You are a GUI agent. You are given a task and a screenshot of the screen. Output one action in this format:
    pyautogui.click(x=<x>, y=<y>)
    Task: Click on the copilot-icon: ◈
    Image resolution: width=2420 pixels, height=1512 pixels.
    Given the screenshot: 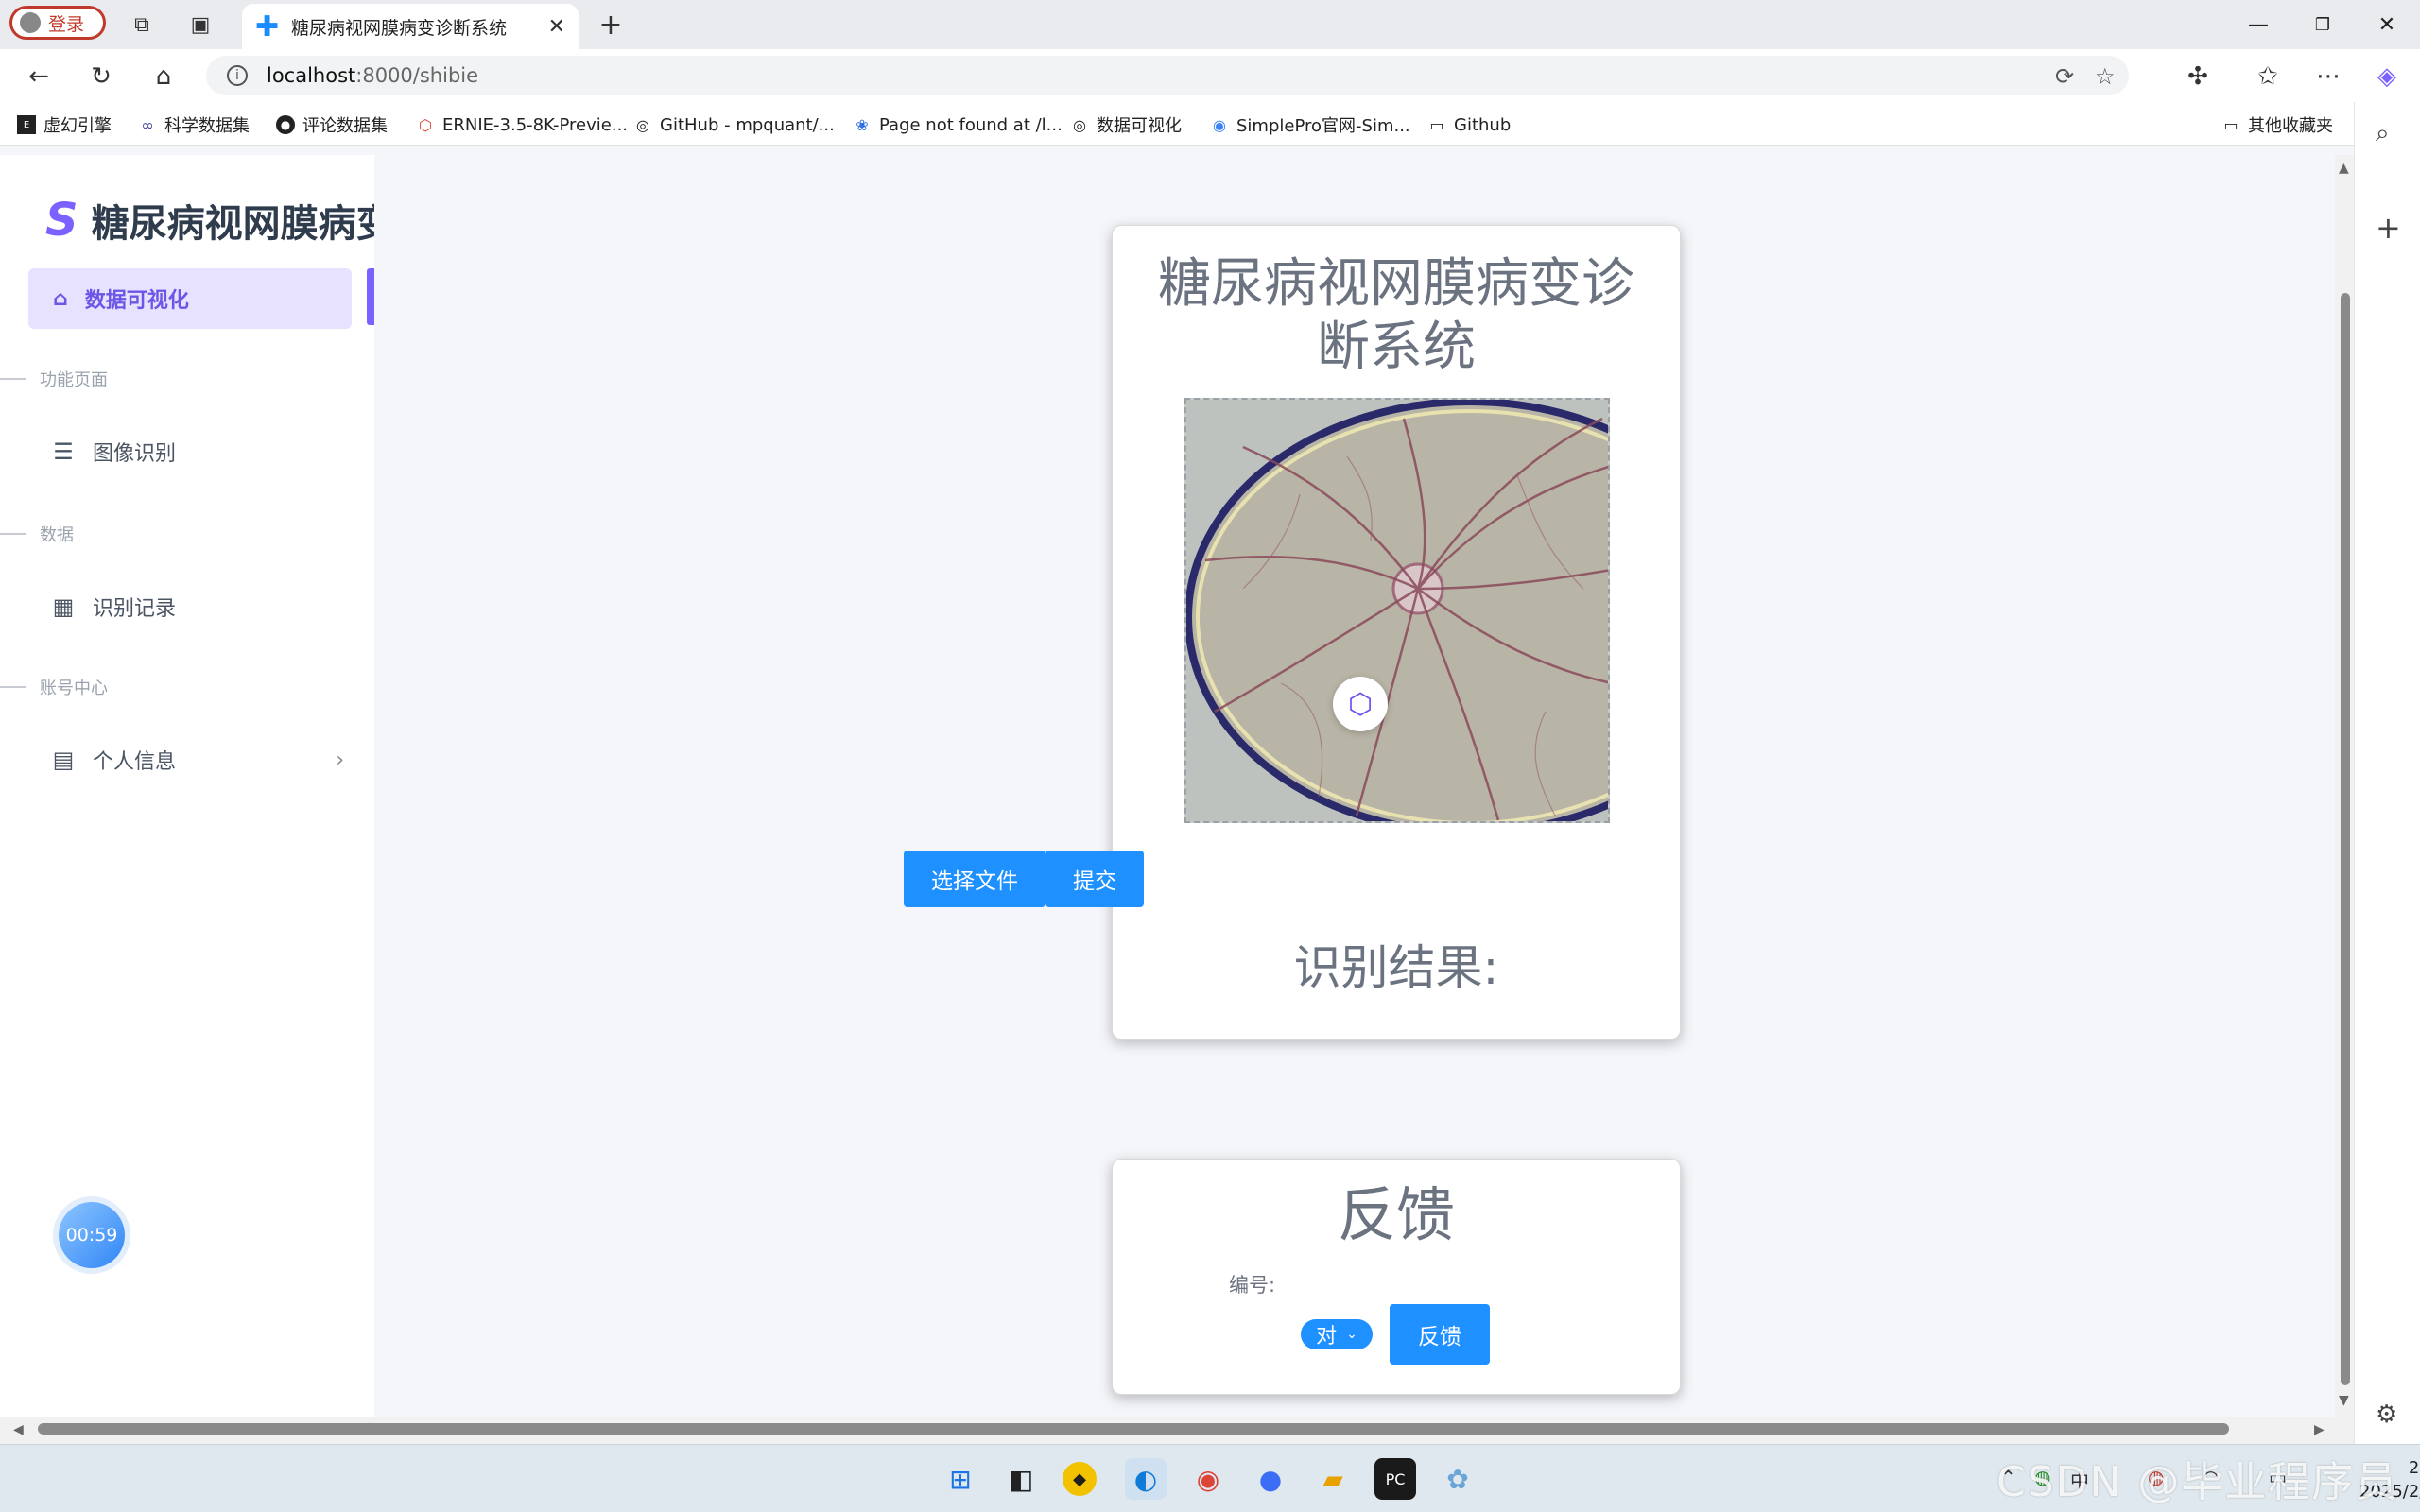 What is the action you would take?
    pyautogui.click(x=2387, y=76)
    